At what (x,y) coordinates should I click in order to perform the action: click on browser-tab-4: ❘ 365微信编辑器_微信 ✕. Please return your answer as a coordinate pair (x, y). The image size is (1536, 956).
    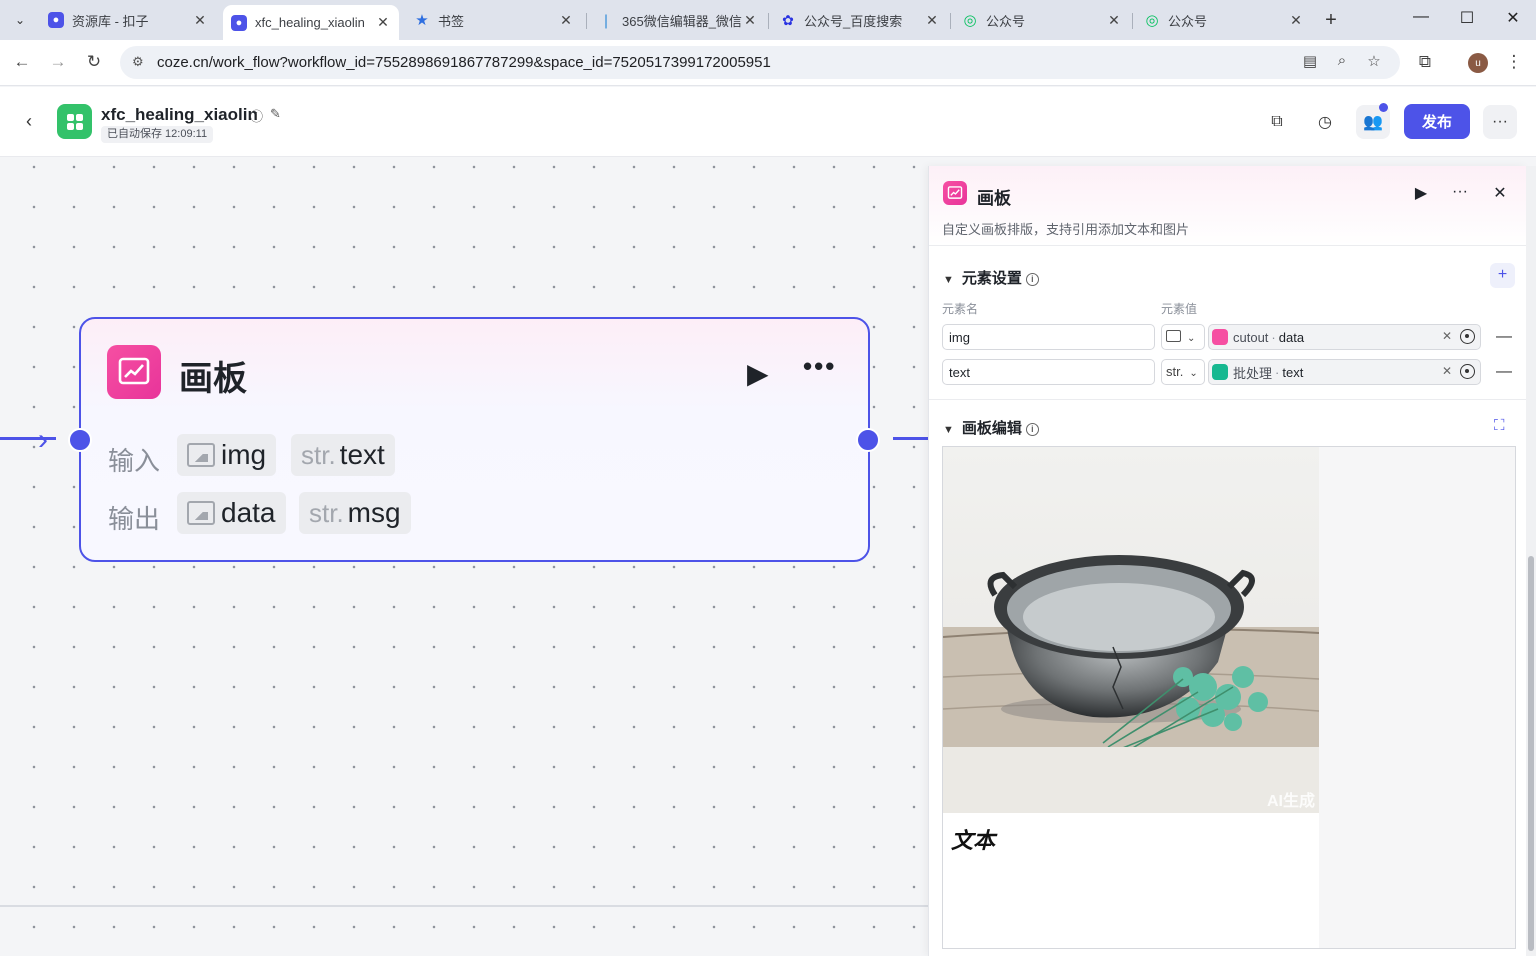
    Looking at the image, I should click on (678, 20).